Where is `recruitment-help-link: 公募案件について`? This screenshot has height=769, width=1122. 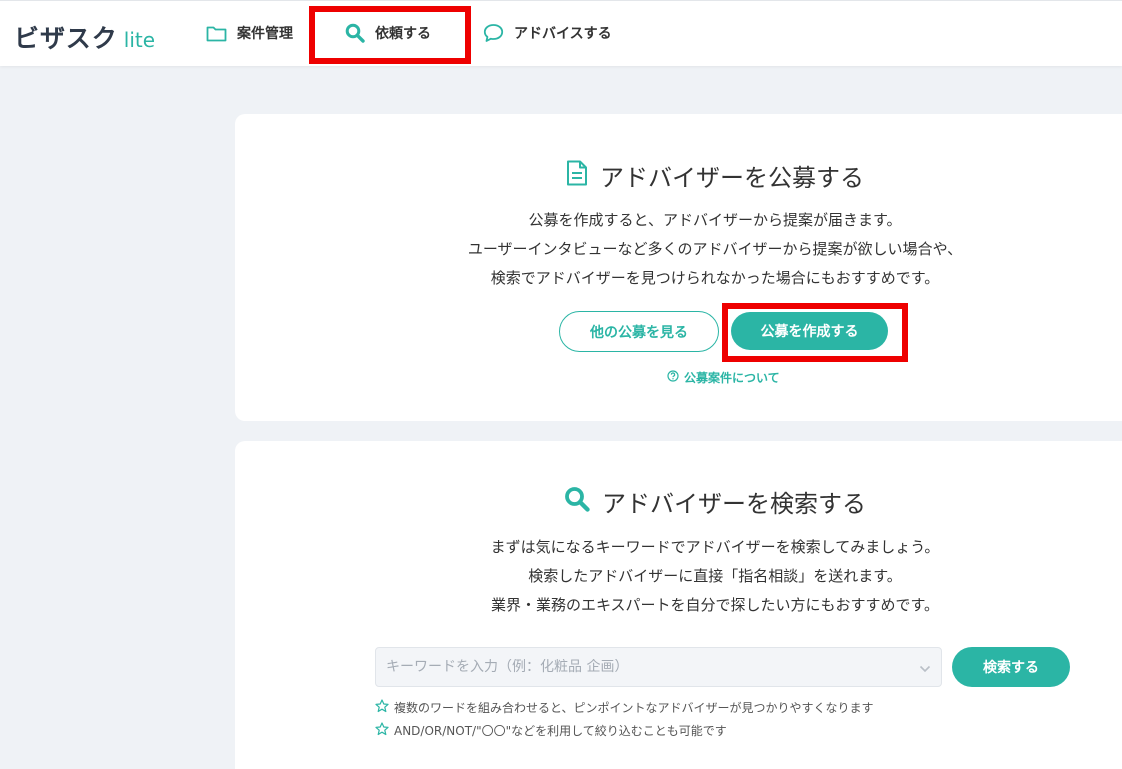
recruitment-help-link: 公募案件について is located at coordinates (723, 377).